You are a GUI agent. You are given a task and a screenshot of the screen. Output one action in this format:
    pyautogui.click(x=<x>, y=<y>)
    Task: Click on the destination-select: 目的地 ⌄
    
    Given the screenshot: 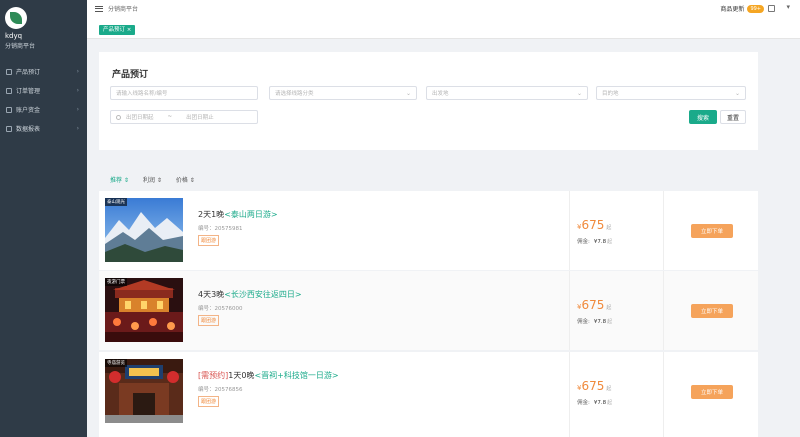 What is the action you would take?
    pyautogui.click(x=671, y=93)
    